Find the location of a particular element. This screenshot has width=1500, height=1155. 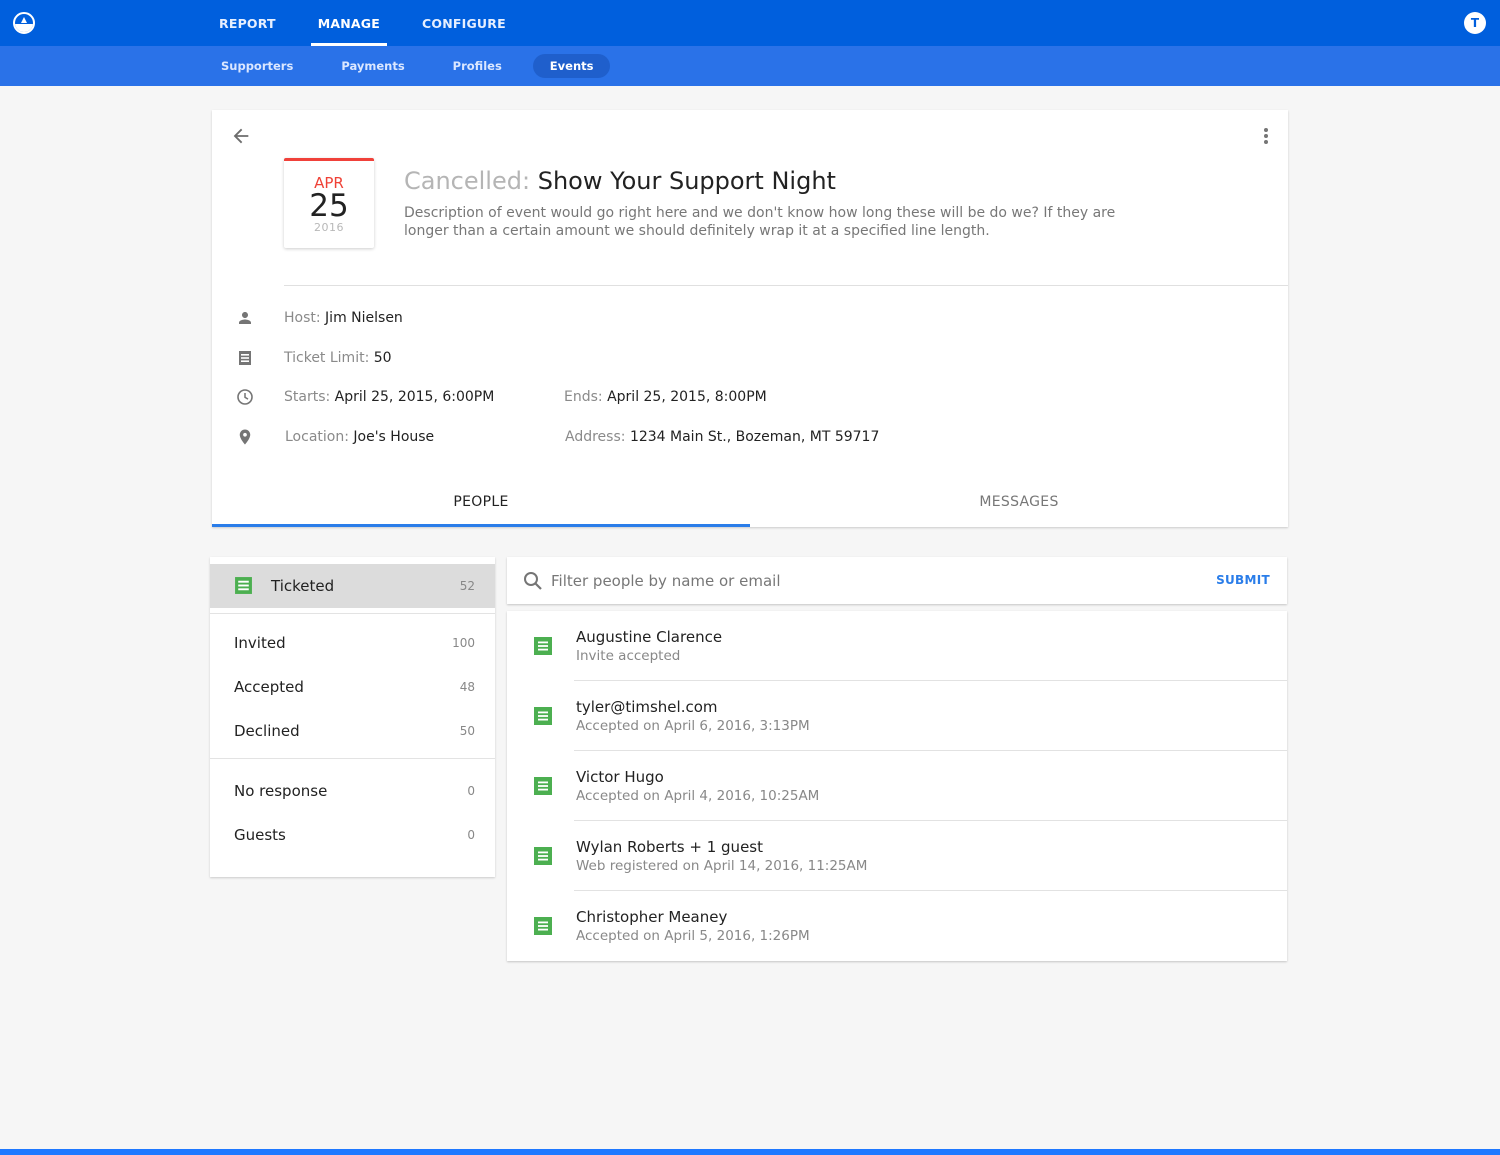

bottom-accent-bar is located at coordinates (750, 1152).